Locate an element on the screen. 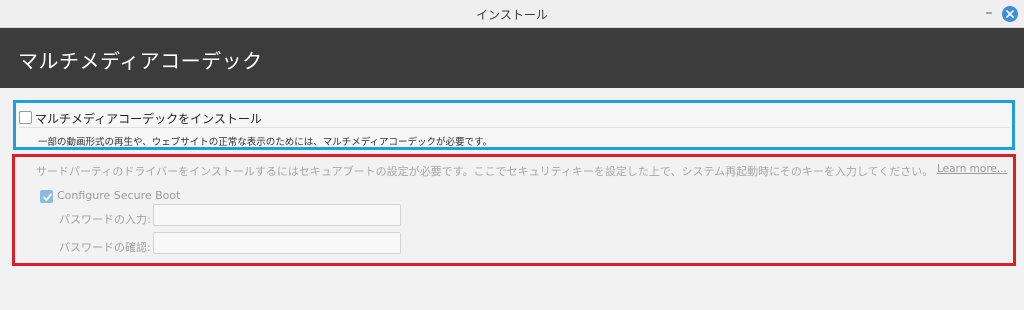  minimize-icon: – is located at coordinates (989, 13).